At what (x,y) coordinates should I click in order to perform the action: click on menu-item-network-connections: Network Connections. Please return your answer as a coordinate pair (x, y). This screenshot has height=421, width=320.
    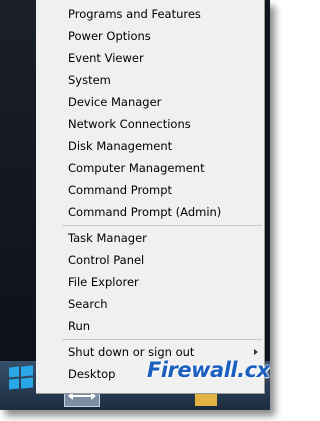
    Looking at the image, I should click on (150, 124).